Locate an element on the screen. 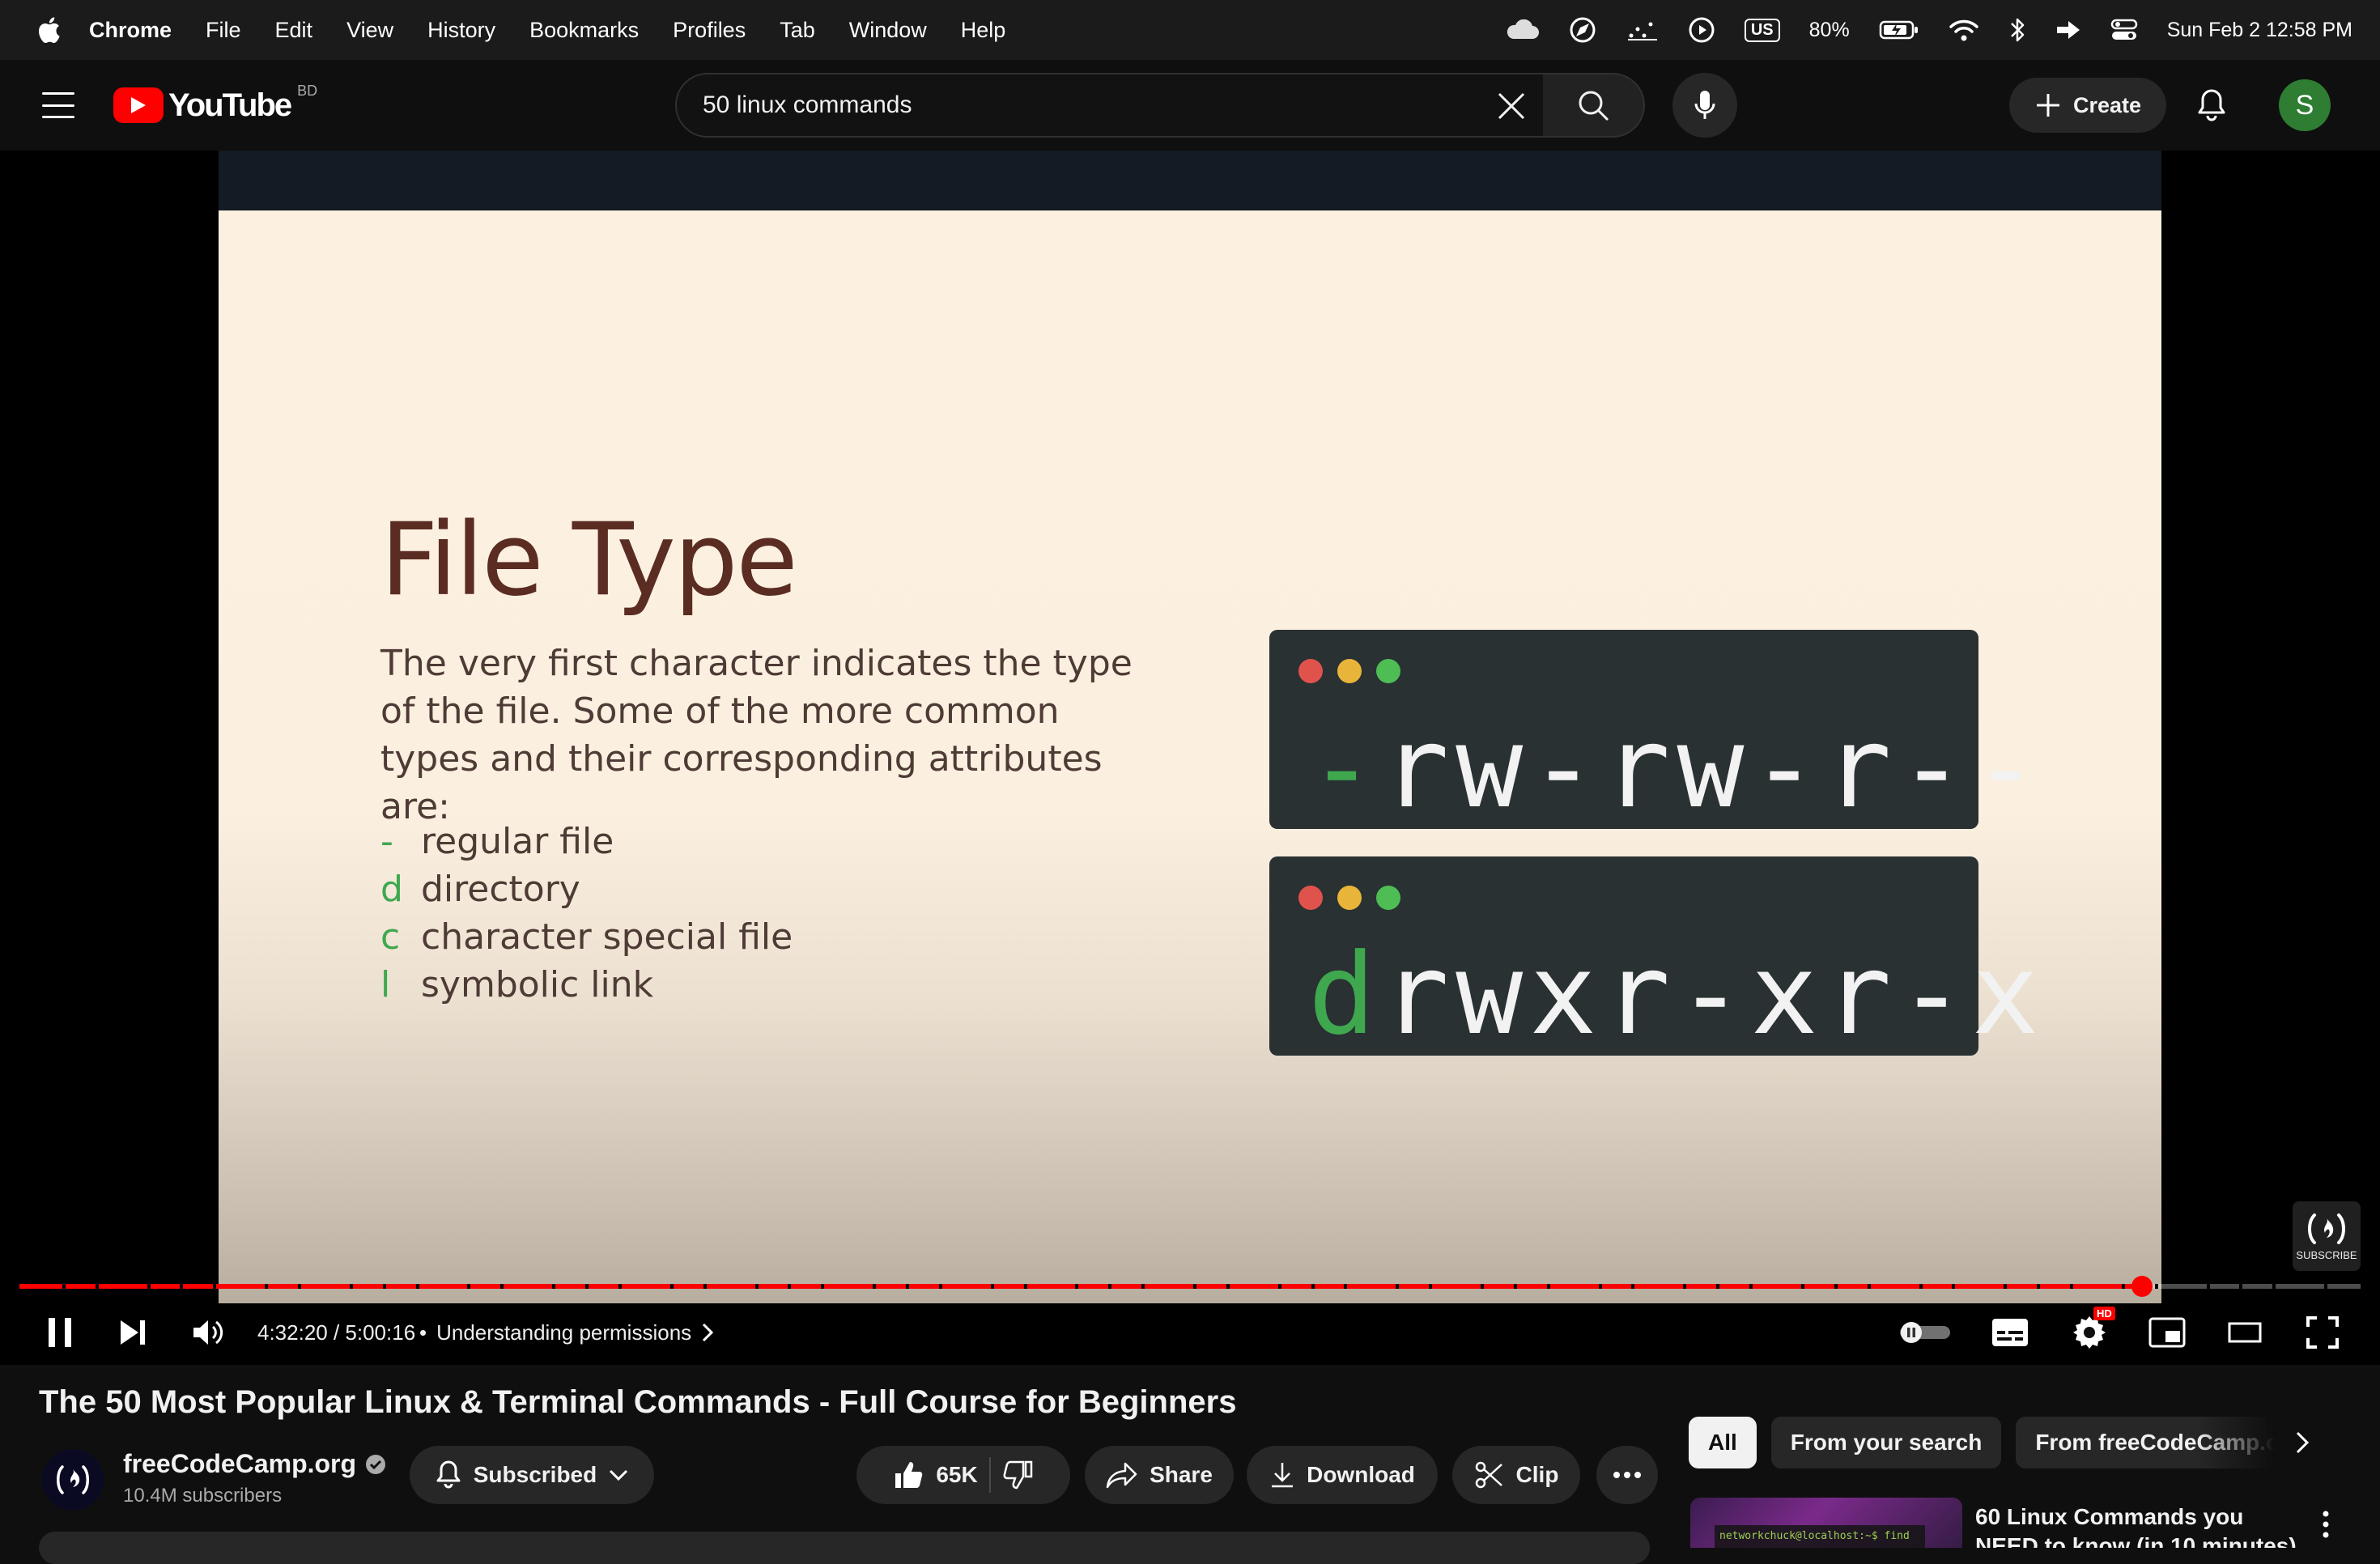 The height and width of the screenshot is (1564, 2380). subtitles-button is located at coordinates (2010, 1332).